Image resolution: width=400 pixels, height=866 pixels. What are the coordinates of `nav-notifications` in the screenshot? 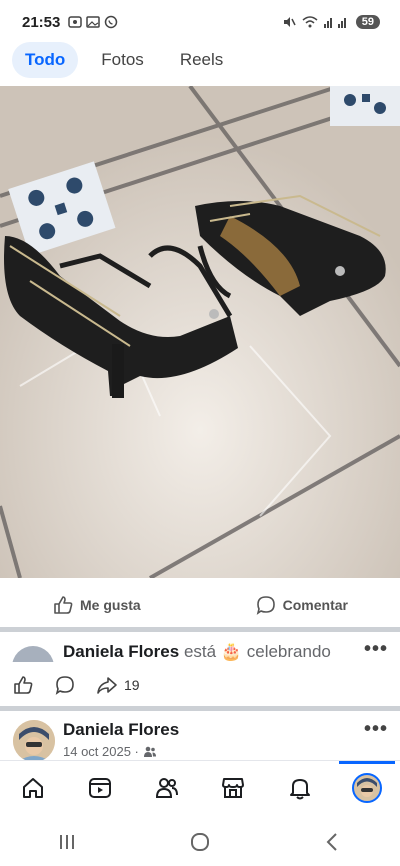 It's located at (300, 788).